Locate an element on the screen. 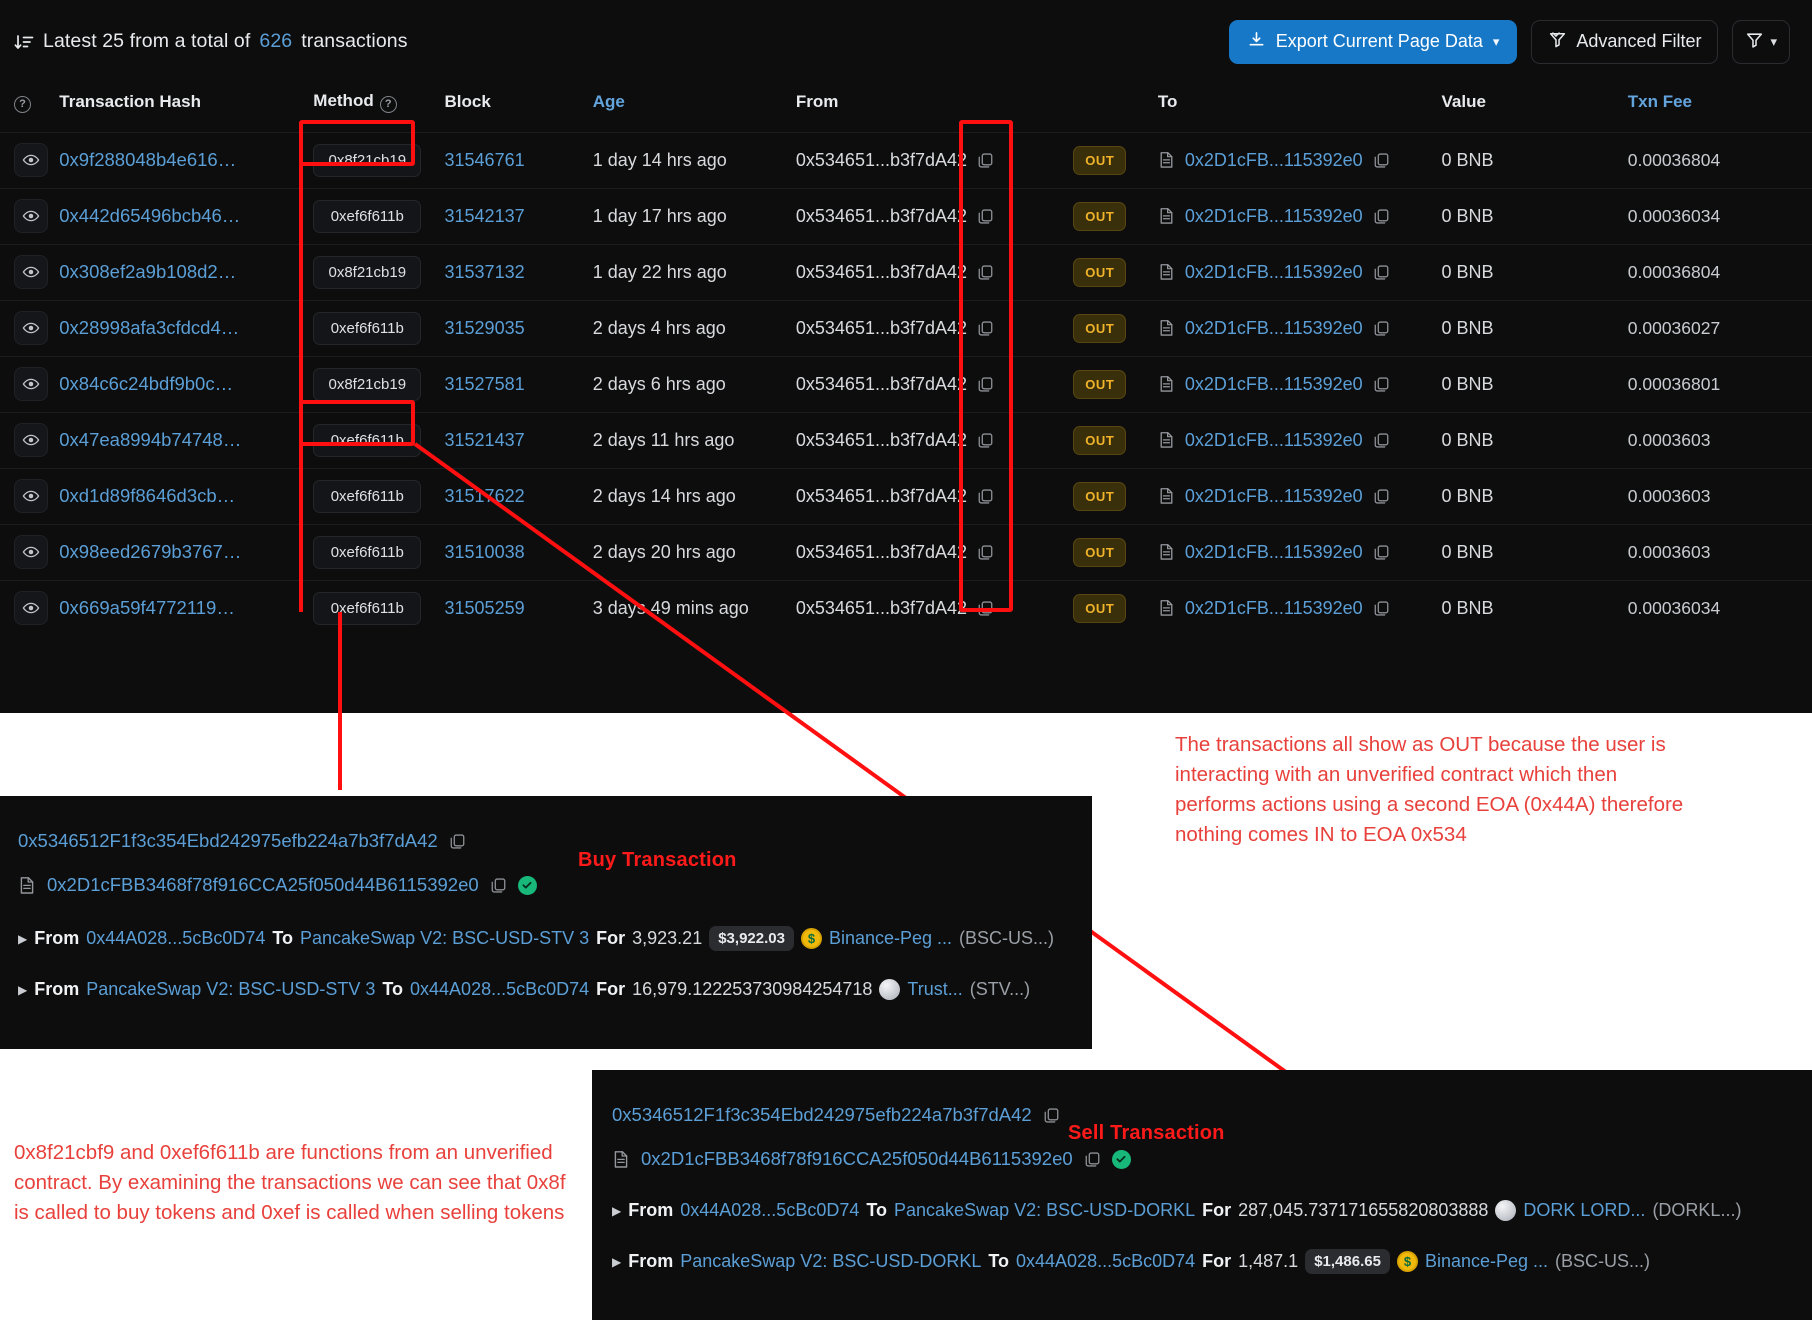  row-fee-cell: 0.0003603 is located at coordinates (1719, 439).